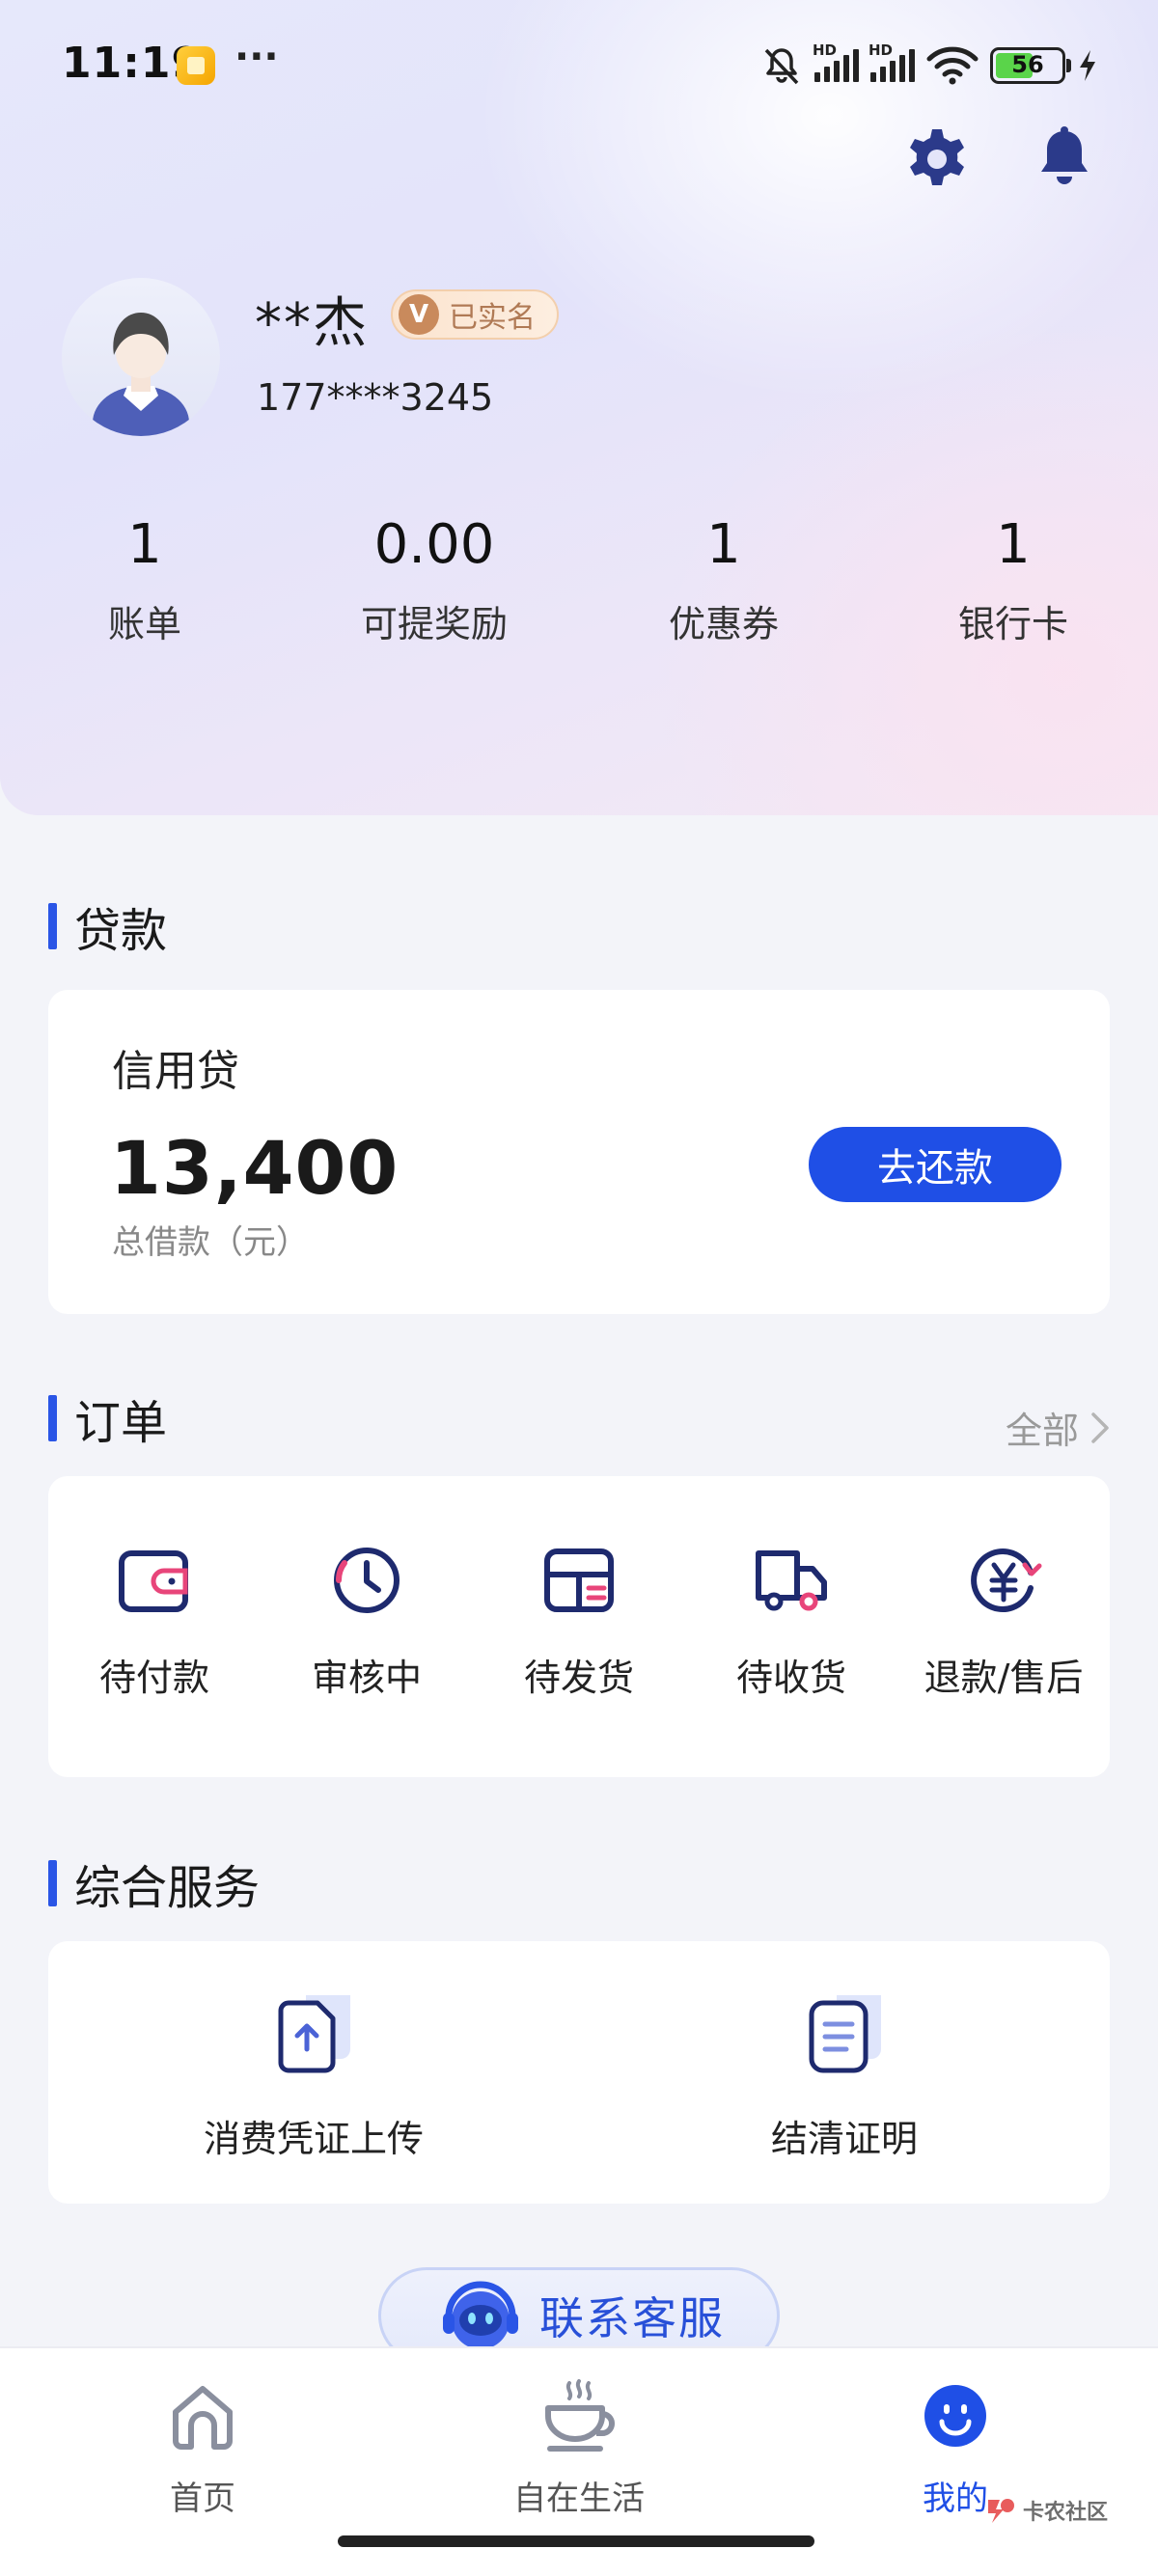  What do you see at coordinates (153, 1581) in the screenshot?
I see `wallet-icon` at bounding box center [153, 1581].